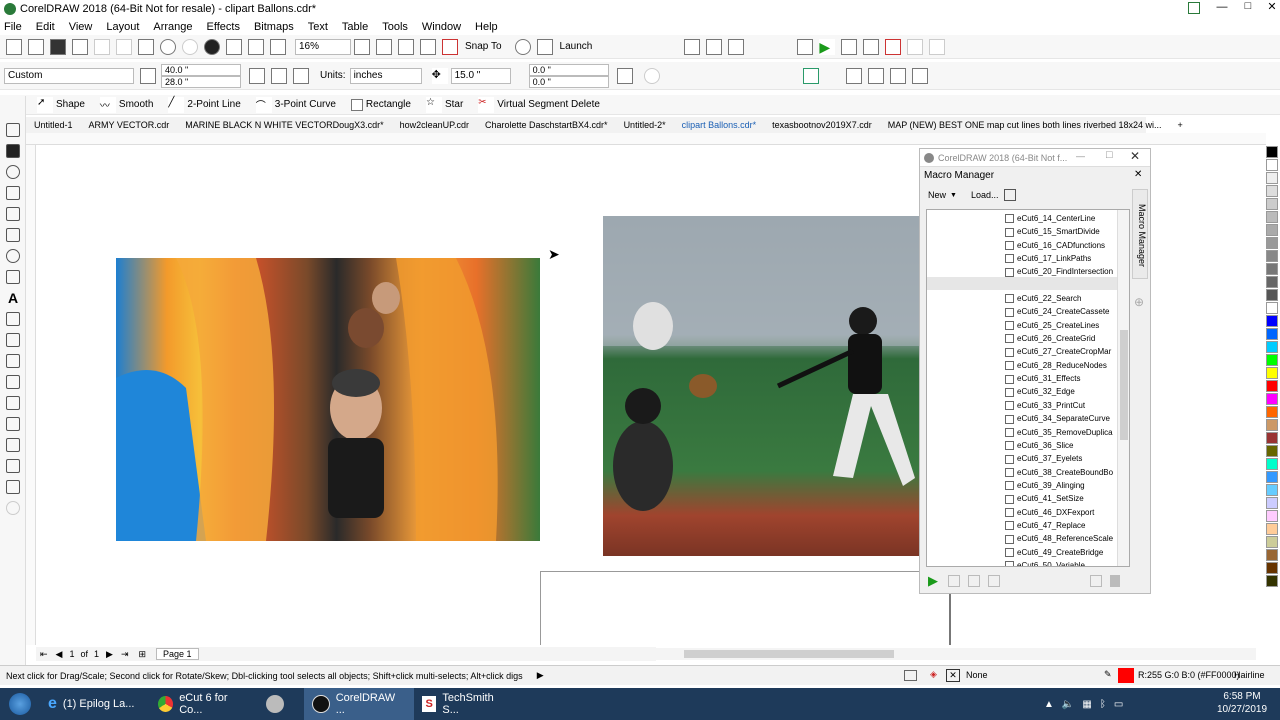 The width and height of the screenshot is (1280, 720). I want to click on macro-action-icon, so click(994, 581).